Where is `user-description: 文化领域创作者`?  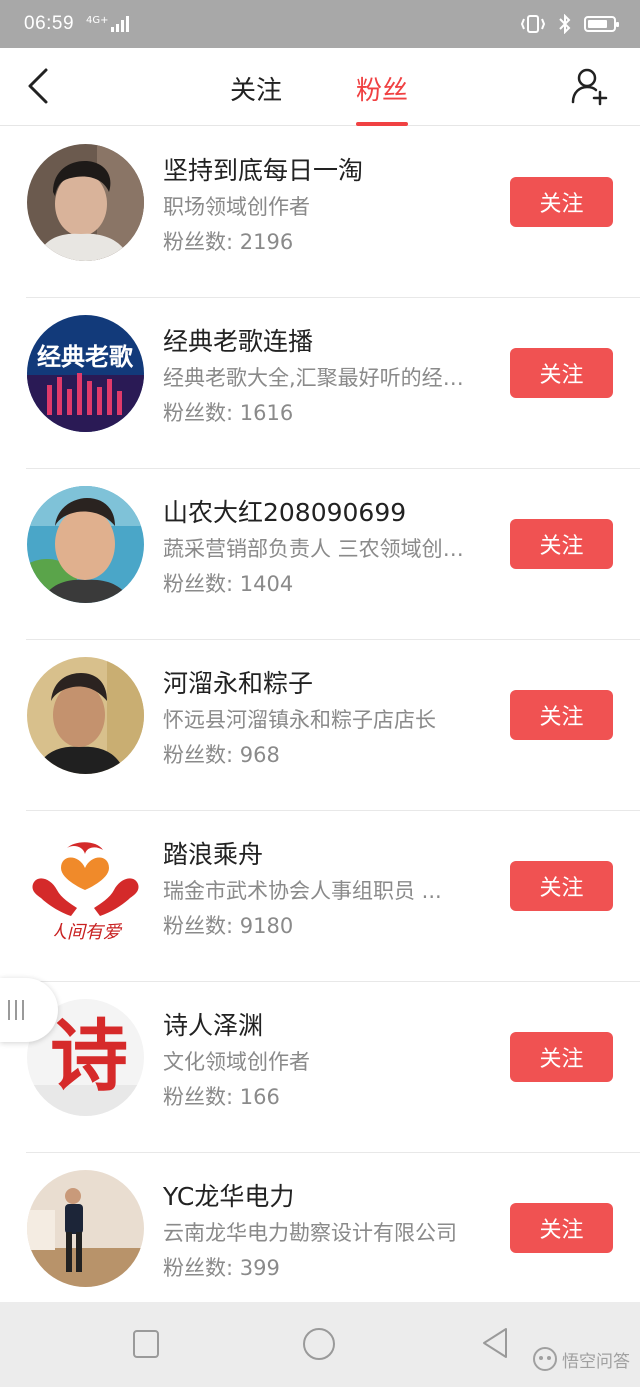 user-description: 文化领域创作者 is located at coordinates (236, 1062).